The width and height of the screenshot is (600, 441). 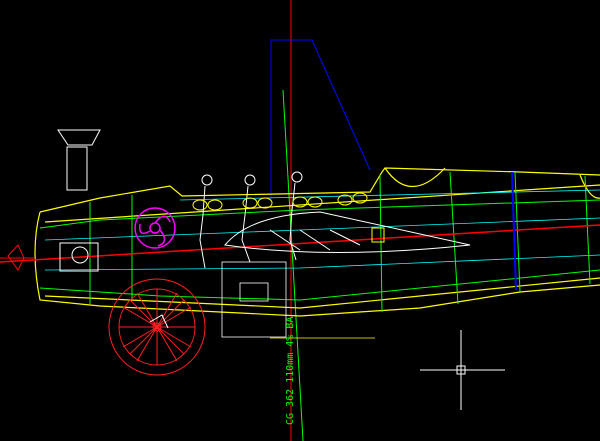 I want to click on passenger-figures, so click(x=251, y=220).